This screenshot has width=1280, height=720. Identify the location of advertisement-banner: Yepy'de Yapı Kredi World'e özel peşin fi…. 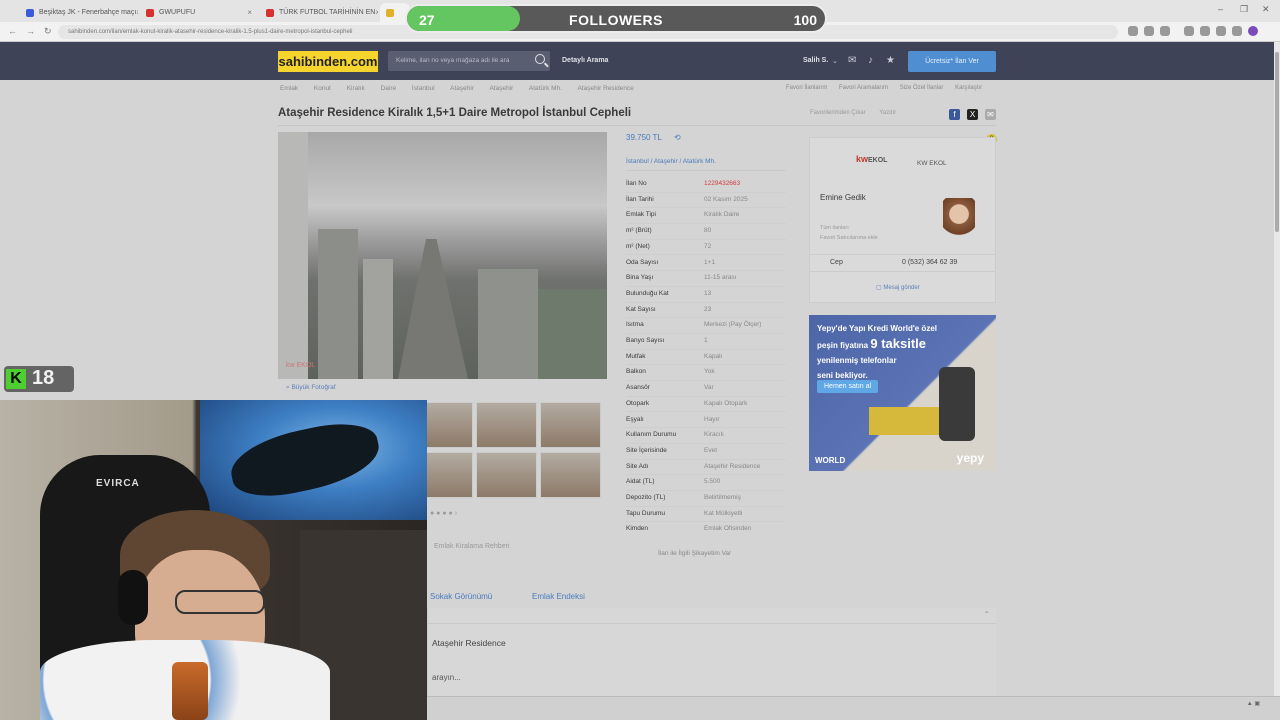
(902, 393).